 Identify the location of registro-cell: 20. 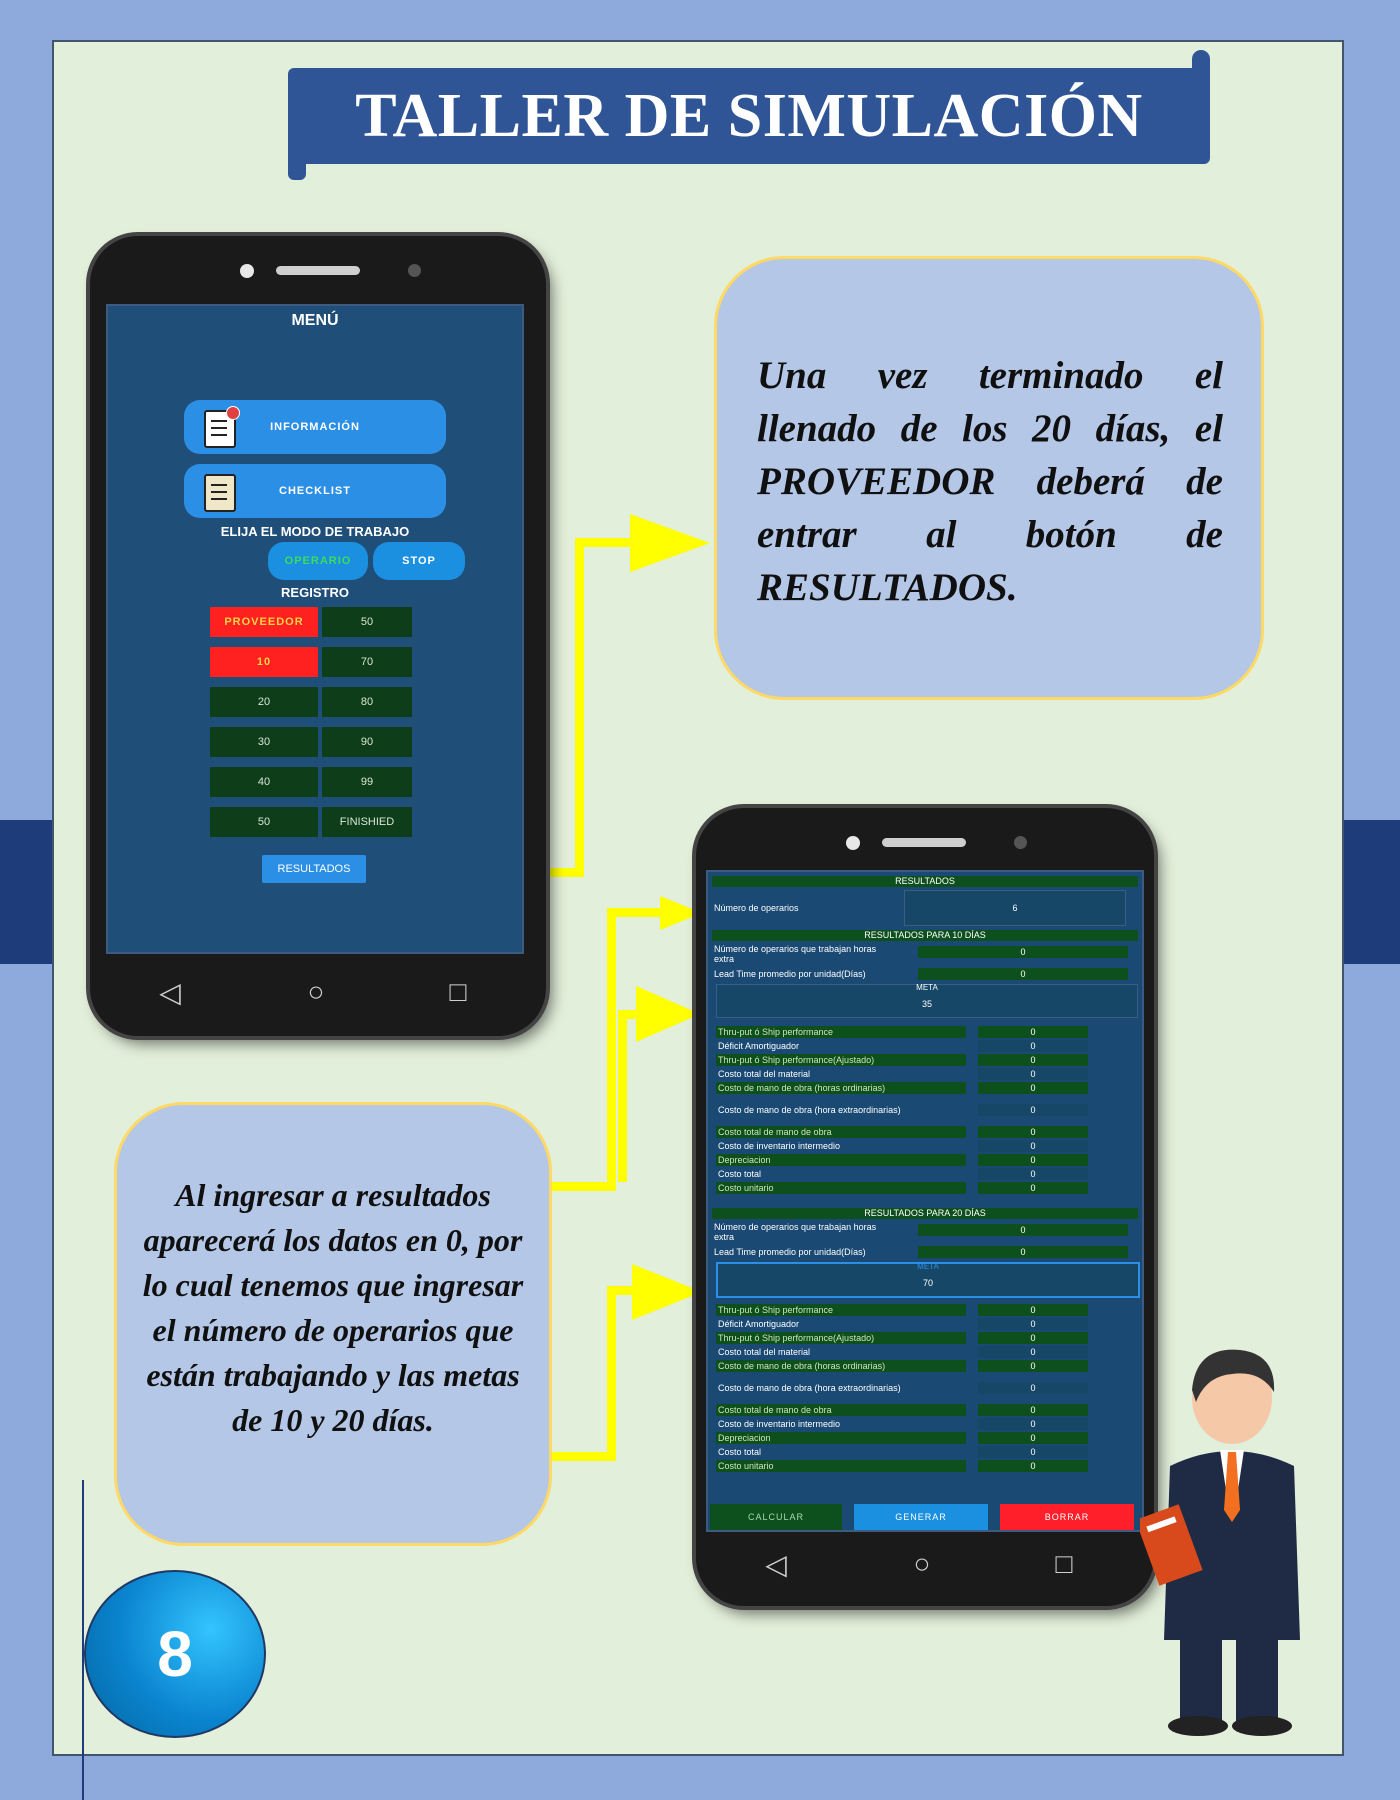
(264, 702).